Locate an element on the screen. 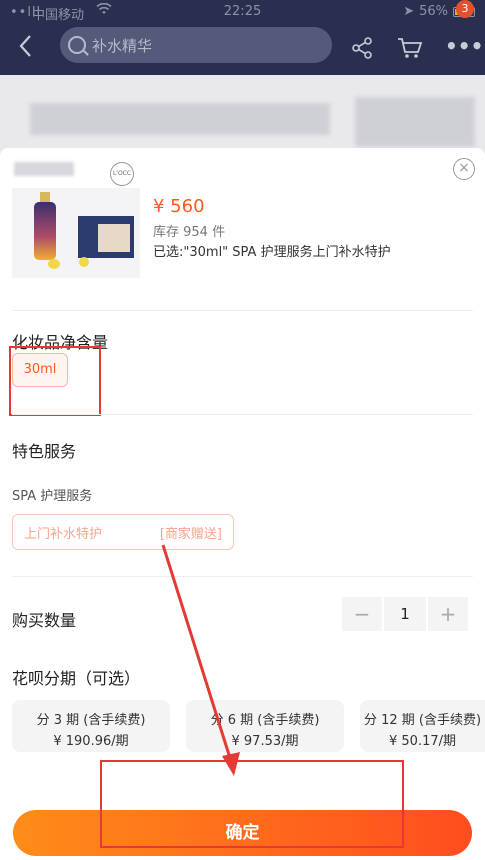  product-image is located at coordinates (76, 233).